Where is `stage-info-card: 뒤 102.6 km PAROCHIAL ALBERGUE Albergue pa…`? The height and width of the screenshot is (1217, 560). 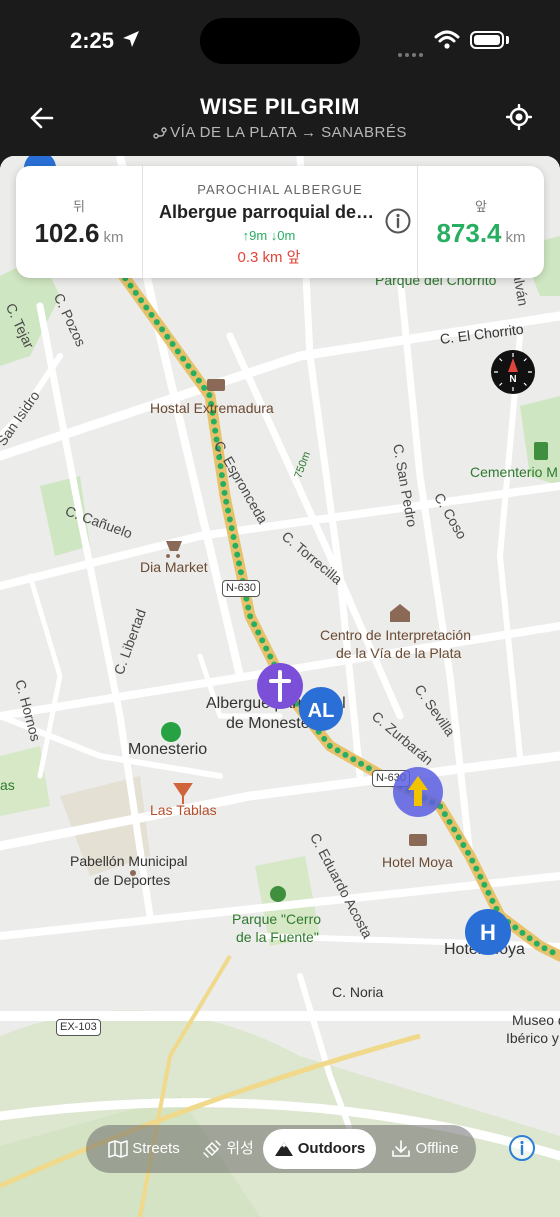 stage-info-card: 뒤 102.6 km PAROCHIAL ALBERGUE Albergue pa… is located at coordinates (280, 222).